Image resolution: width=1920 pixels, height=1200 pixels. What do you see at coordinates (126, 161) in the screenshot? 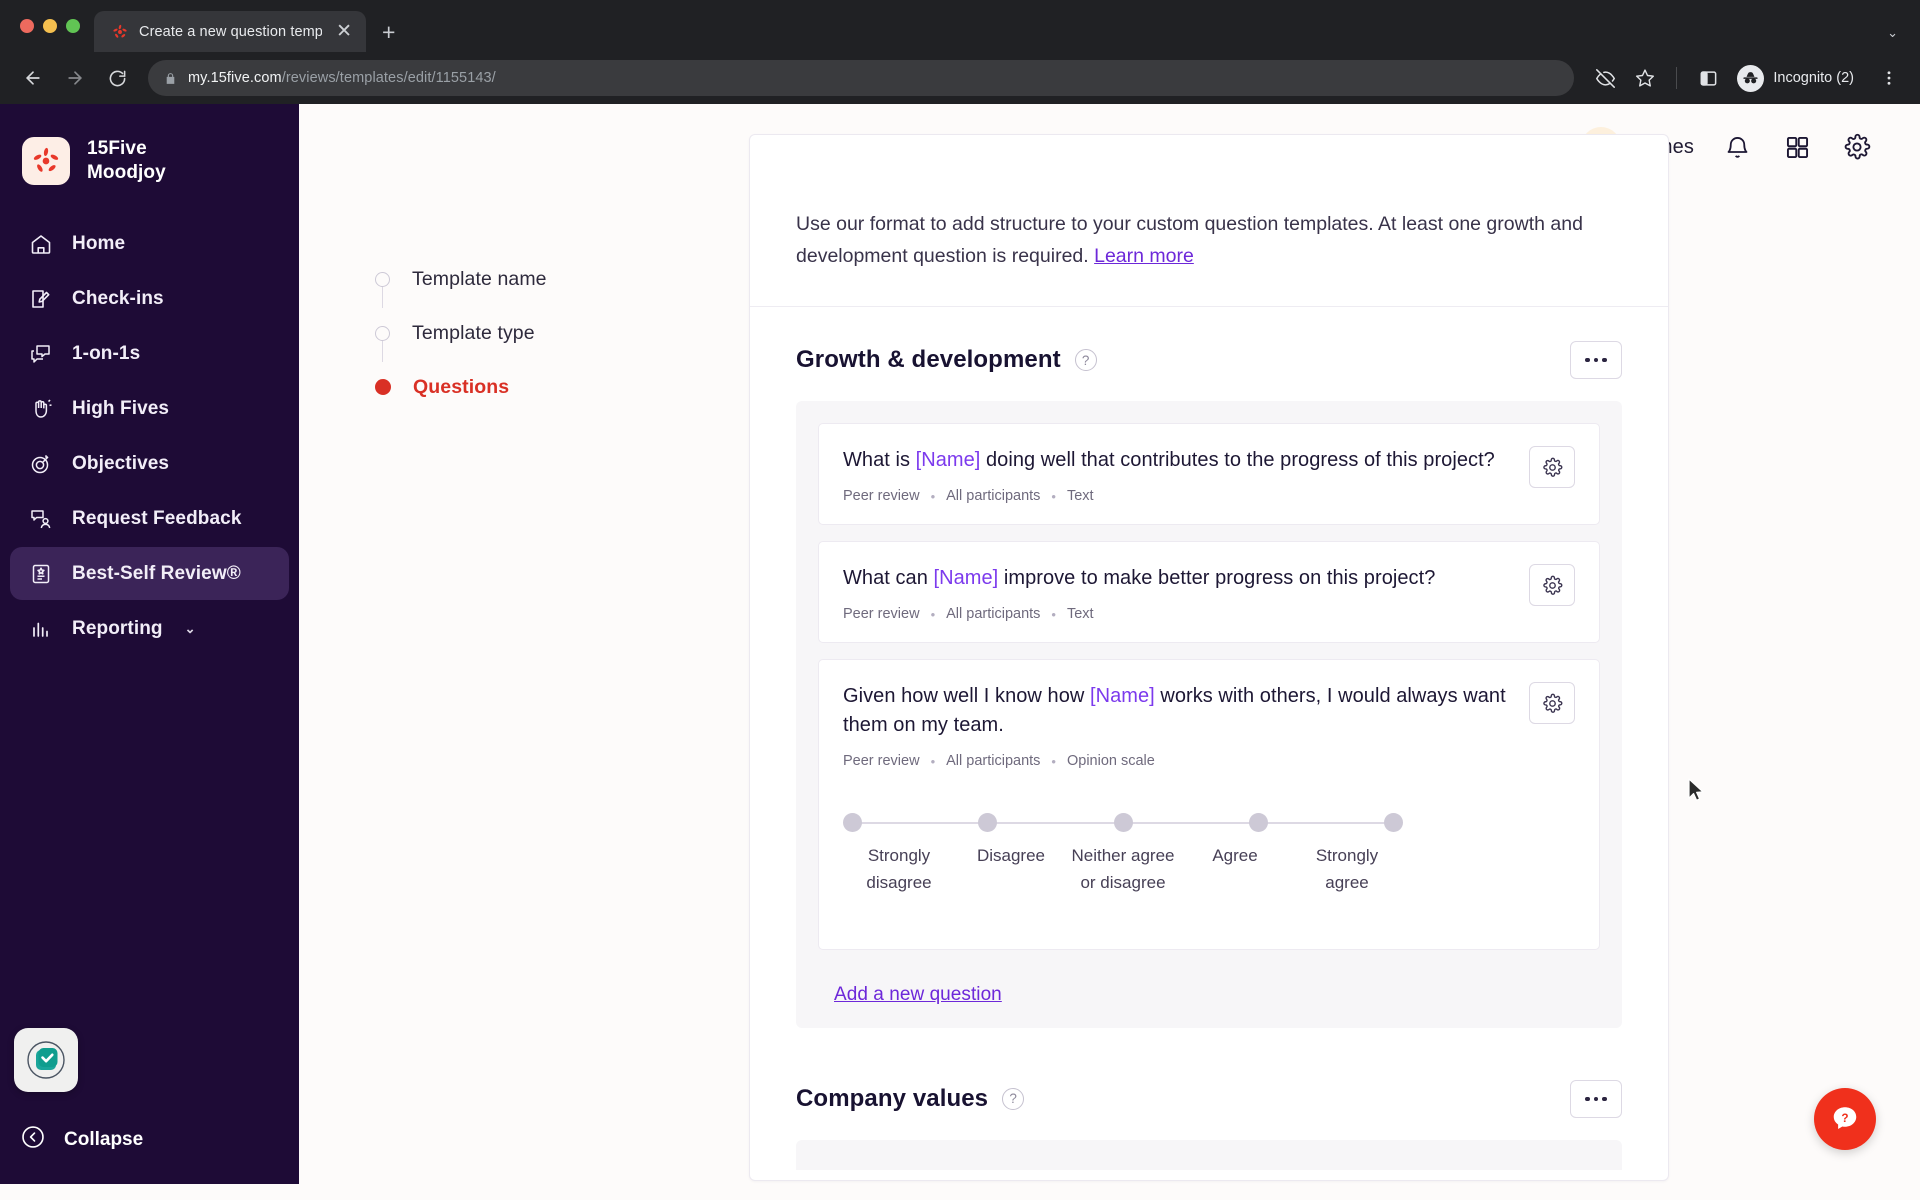
I see `brand-text: 15Five Moodjoy` at bounding box center [126, 161].